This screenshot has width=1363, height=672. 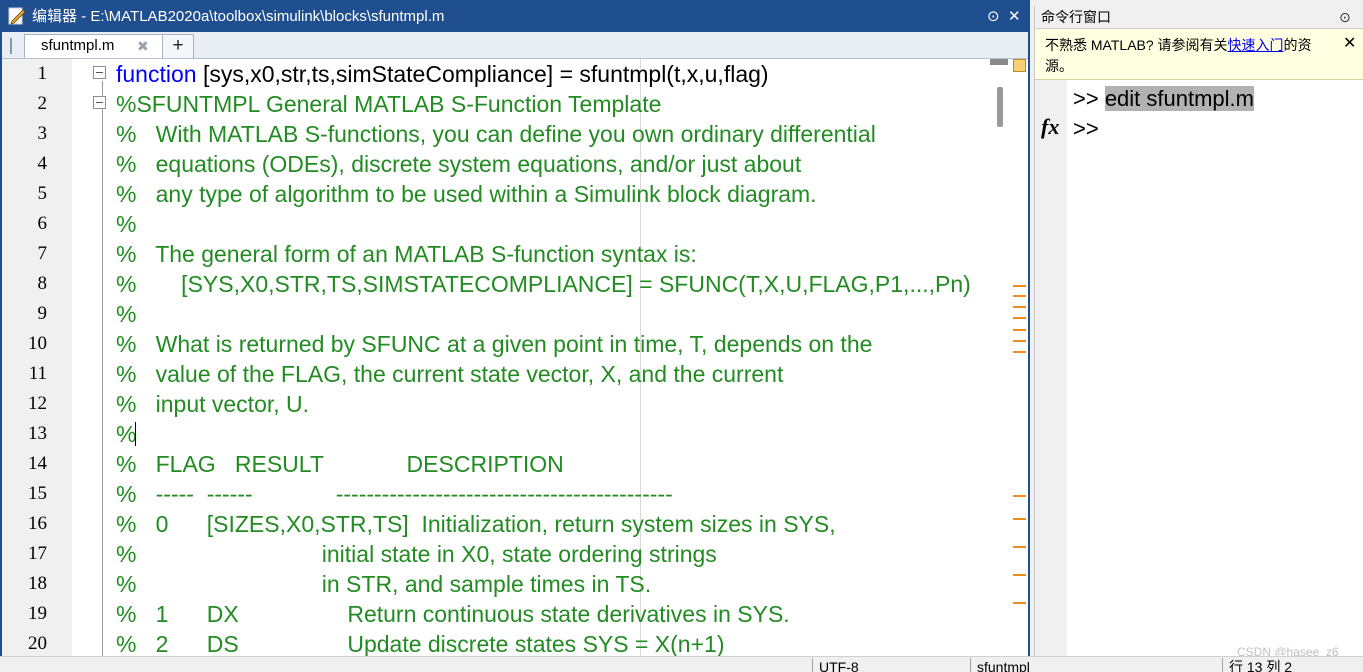 What do you see at coordinates (890, 665) in the screenshot?
I see `encoding-status: UTF-8` at bounding box center [890, 665].